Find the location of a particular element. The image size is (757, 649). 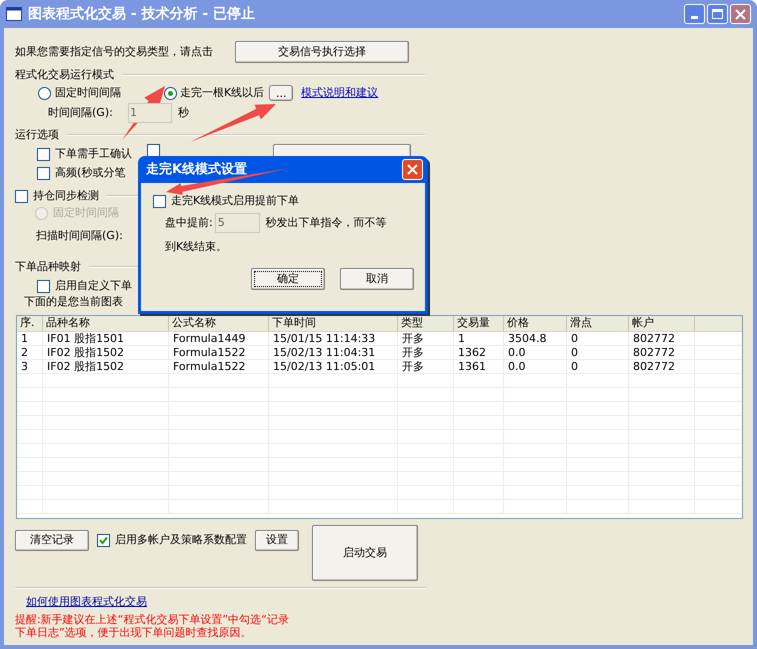

mode-help-link: 模式说明和建议 is located at coordinates (339, 93).